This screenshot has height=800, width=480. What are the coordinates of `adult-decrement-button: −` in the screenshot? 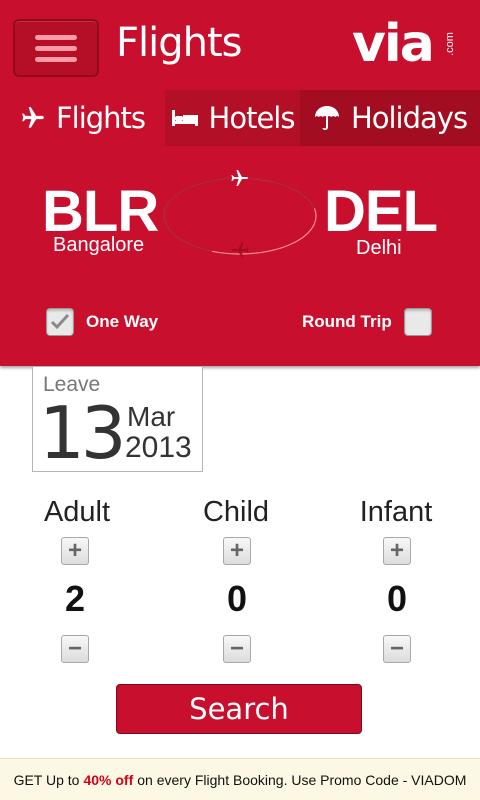 It's located at (75, 649).